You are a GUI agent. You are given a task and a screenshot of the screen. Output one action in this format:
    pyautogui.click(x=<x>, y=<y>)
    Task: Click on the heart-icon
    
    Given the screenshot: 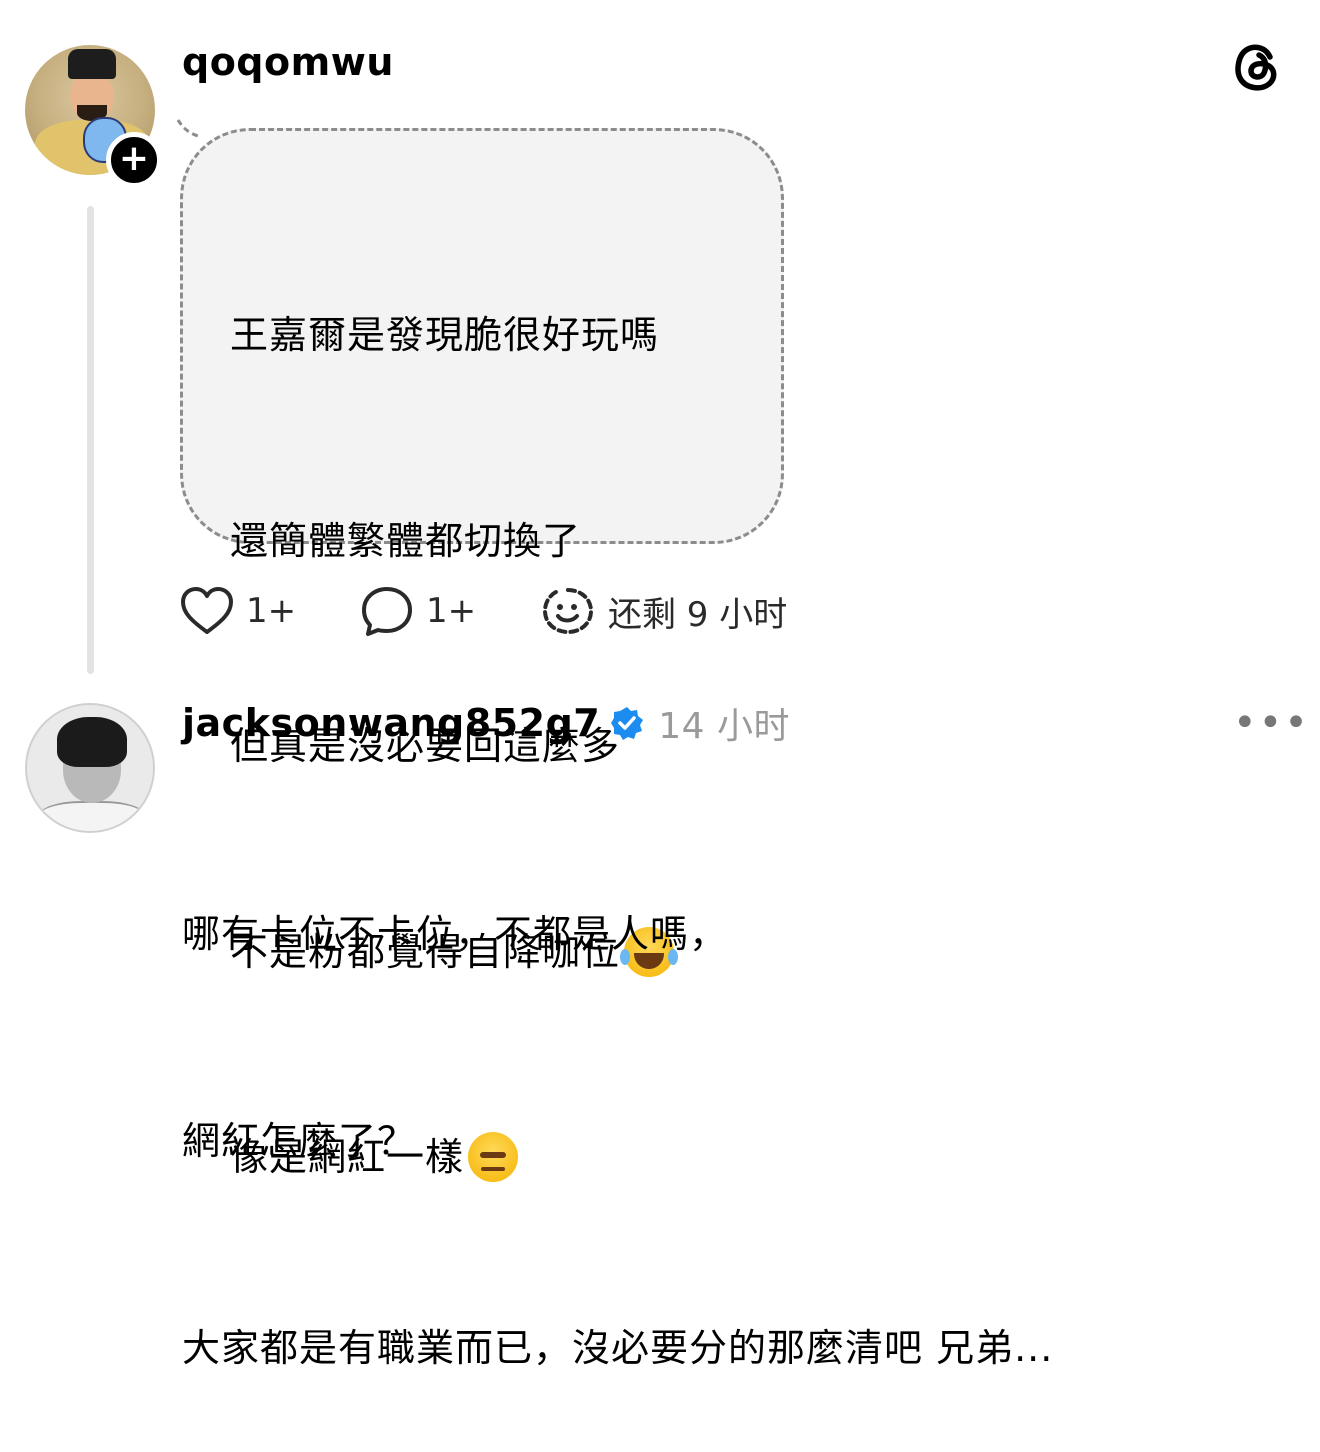 What is the action you would take?
    pyautogui.click(x=207, y=610)
    